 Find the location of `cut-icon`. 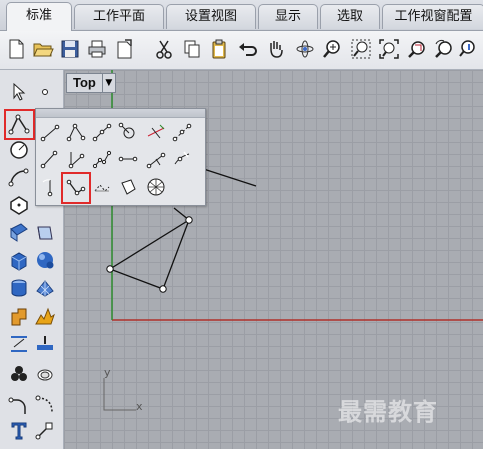

cut-icon is located at coordinates (164, 49).